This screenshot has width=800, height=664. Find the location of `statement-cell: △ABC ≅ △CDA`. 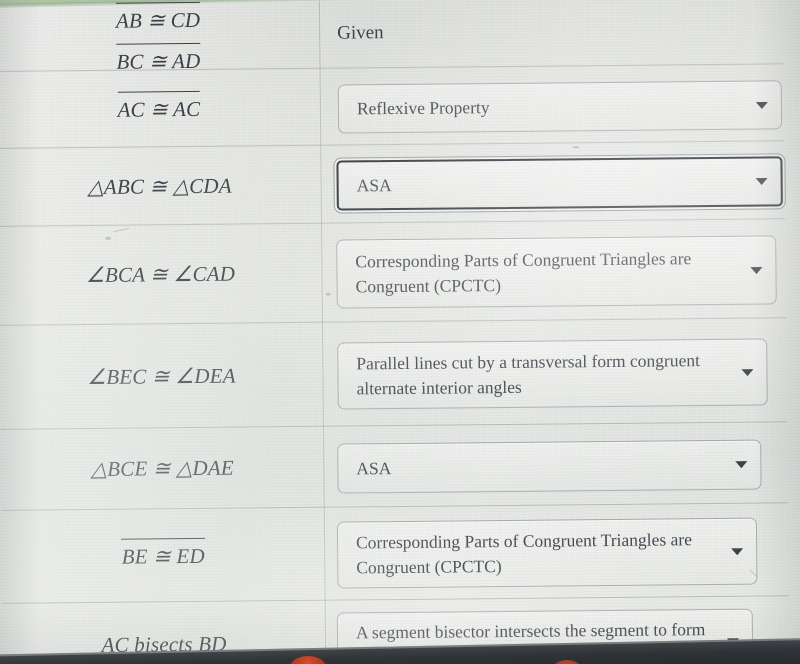

statement-cell: △ABC ≅ △CDA is located at coordinates (160, 186).